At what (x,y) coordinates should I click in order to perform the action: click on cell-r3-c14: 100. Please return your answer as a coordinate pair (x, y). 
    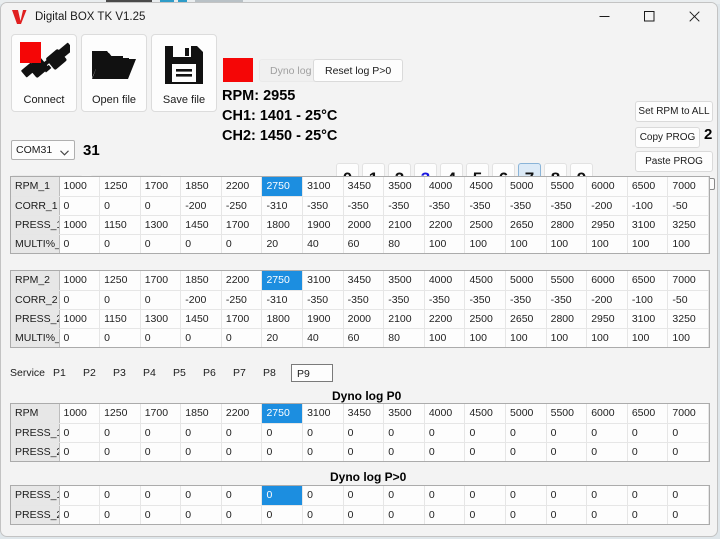
    Looking at the image, I should click on (648, 337).